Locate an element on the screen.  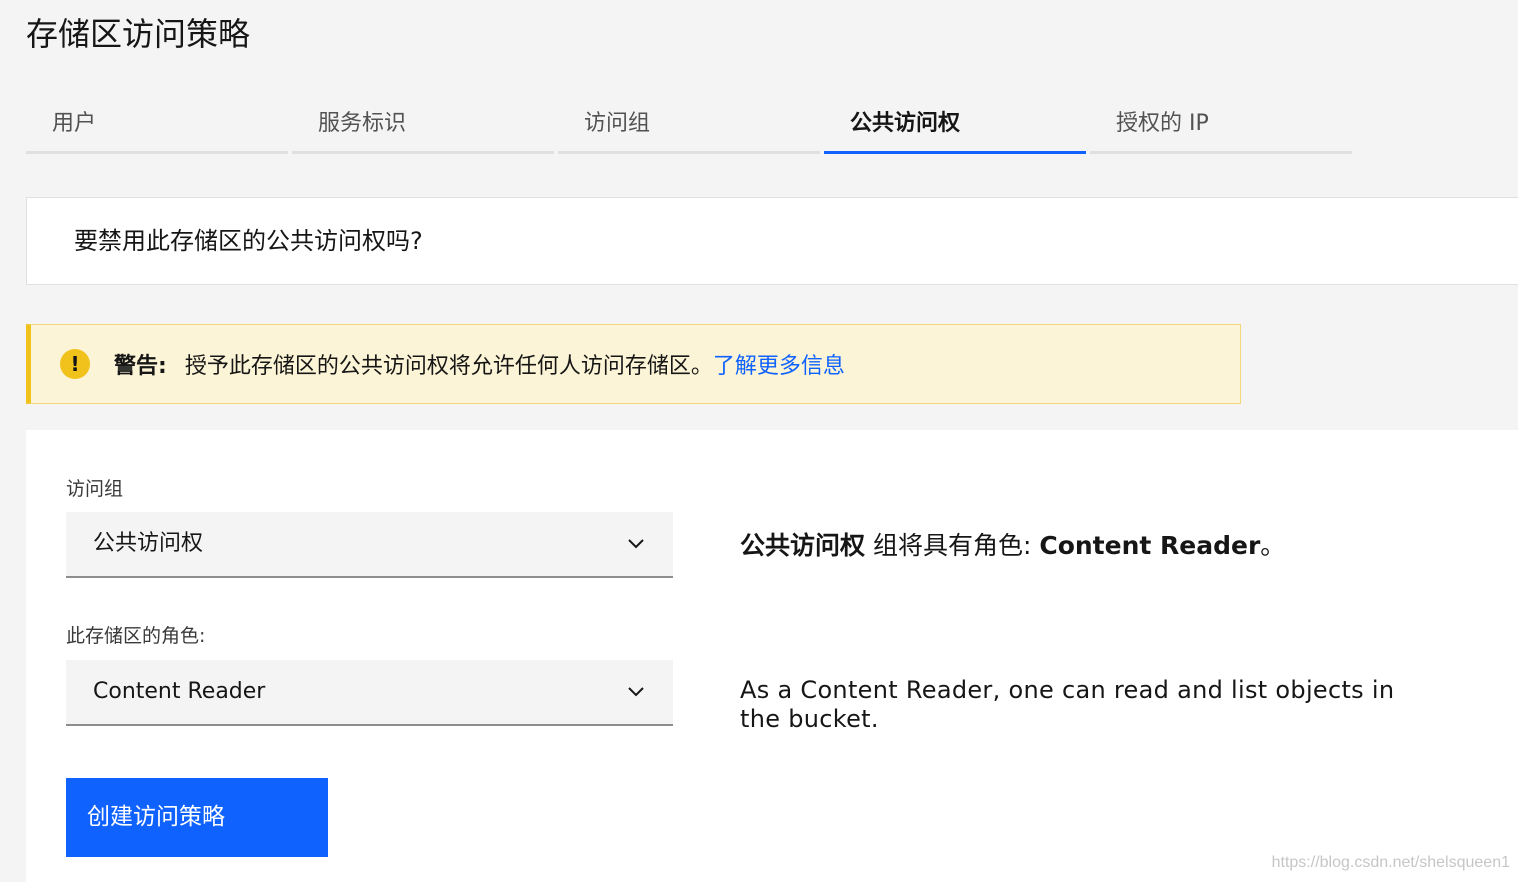
access-group-label: 访问组 is located at coordinates (95, 489).